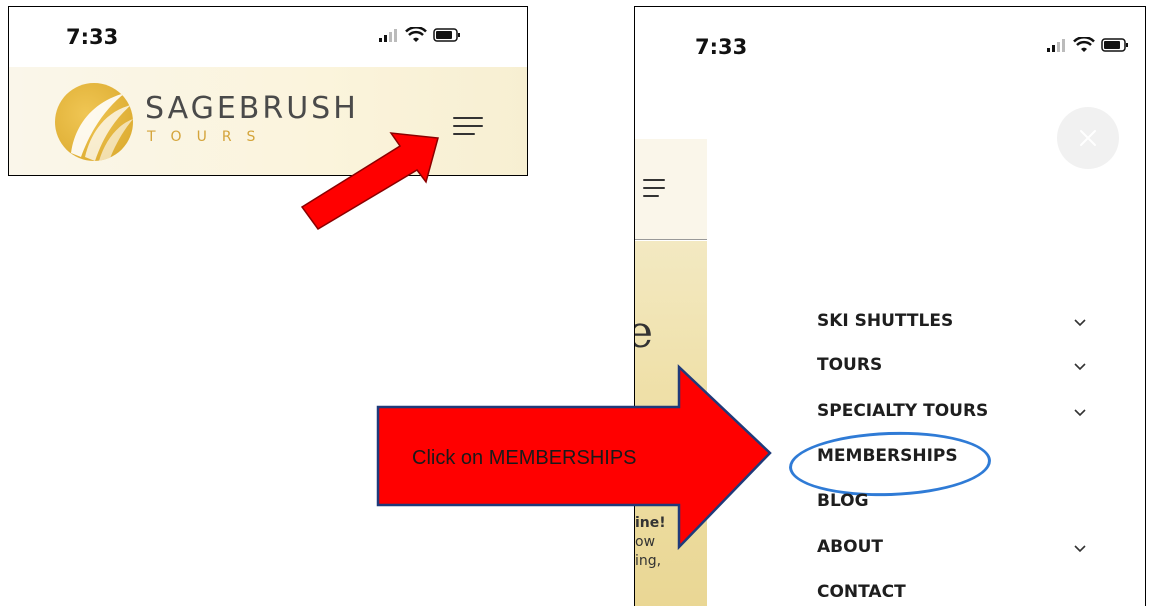 The image size is (1154, 606). I want to click on background-heading-fragment: e, so click(644, 332).